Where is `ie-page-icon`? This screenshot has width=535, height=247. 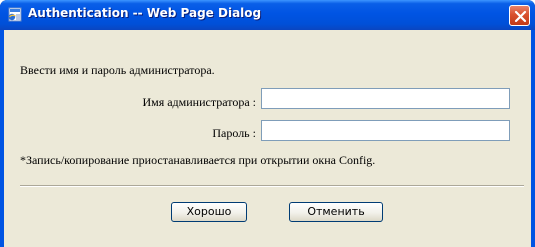
ie-page-icon is located at coordinates (15, 14).